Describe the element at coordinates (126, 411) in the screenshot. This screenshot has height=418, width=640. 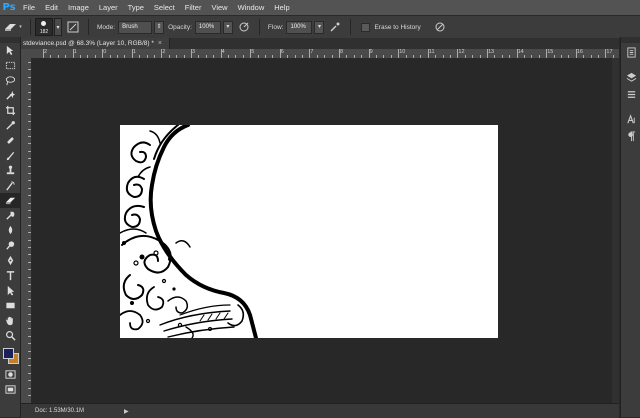
I see `status-menu-arrow: ▶` at that location.